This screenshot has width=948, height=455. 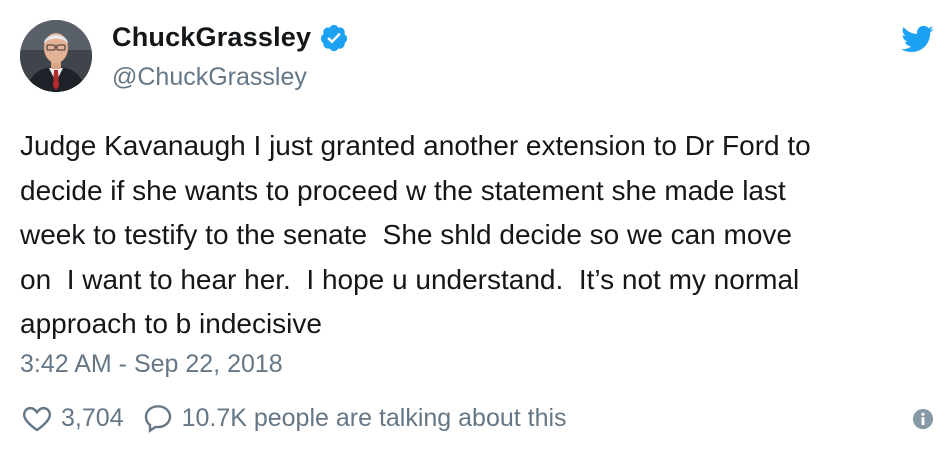 What do you see at coordinates (92, 417) in the screenshot?
I see `like-count: 3,704` at bounding box center [92, 417].